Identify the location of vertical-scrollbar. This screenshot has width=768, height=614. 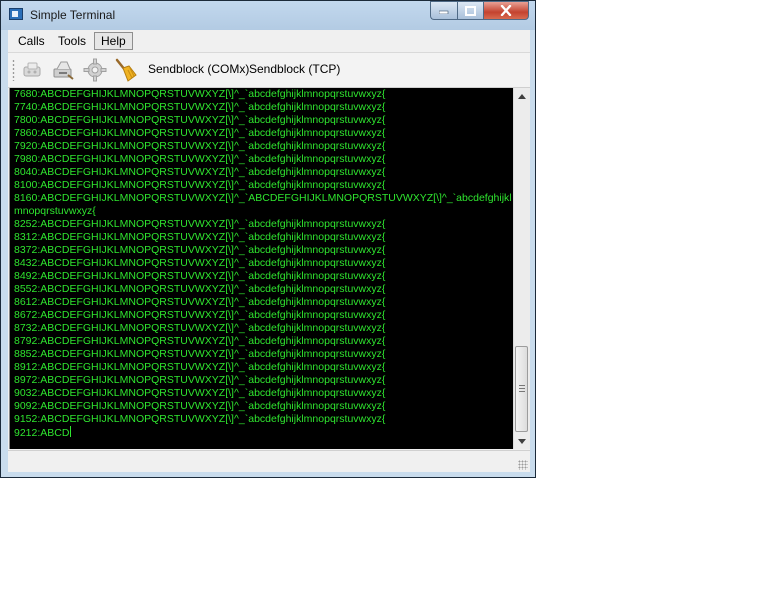
(521, 268).